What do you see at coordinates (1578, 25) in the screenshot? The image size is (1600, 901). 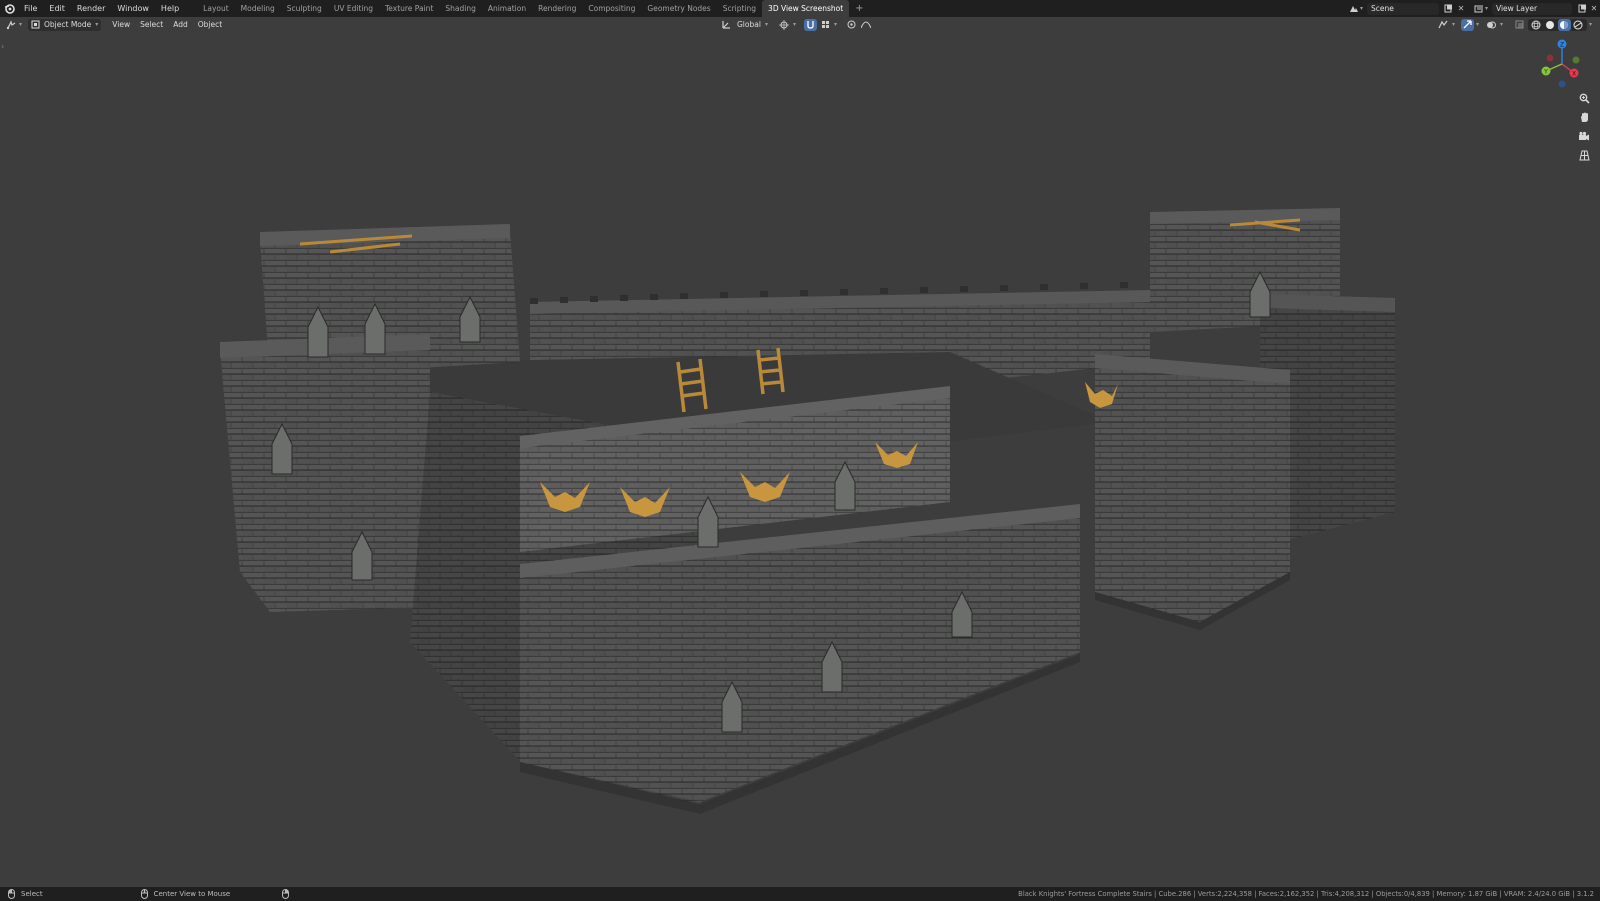 I see `rendered-shading-icon` at bounding box center [1578, 25].